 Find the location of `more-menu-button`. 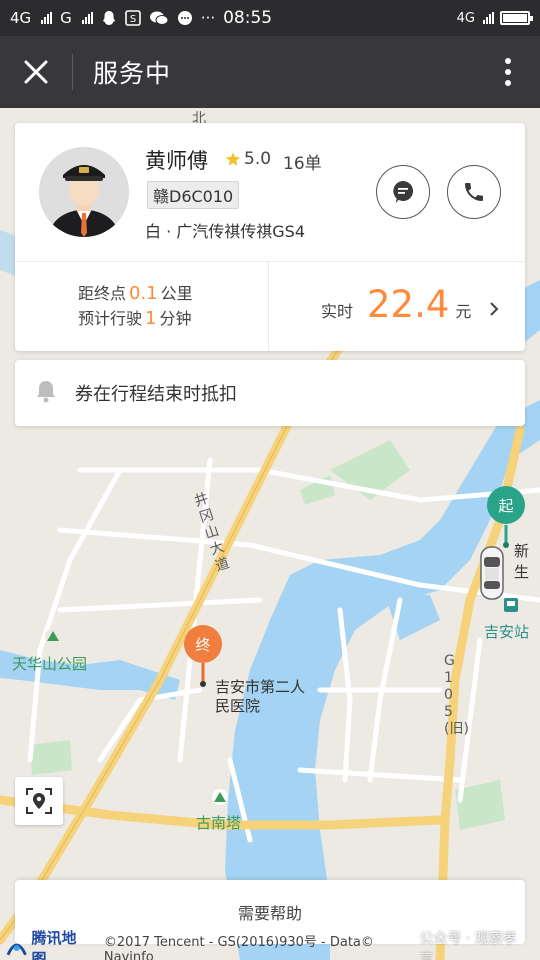

more-menu-button is located at coordinates (508, 72).